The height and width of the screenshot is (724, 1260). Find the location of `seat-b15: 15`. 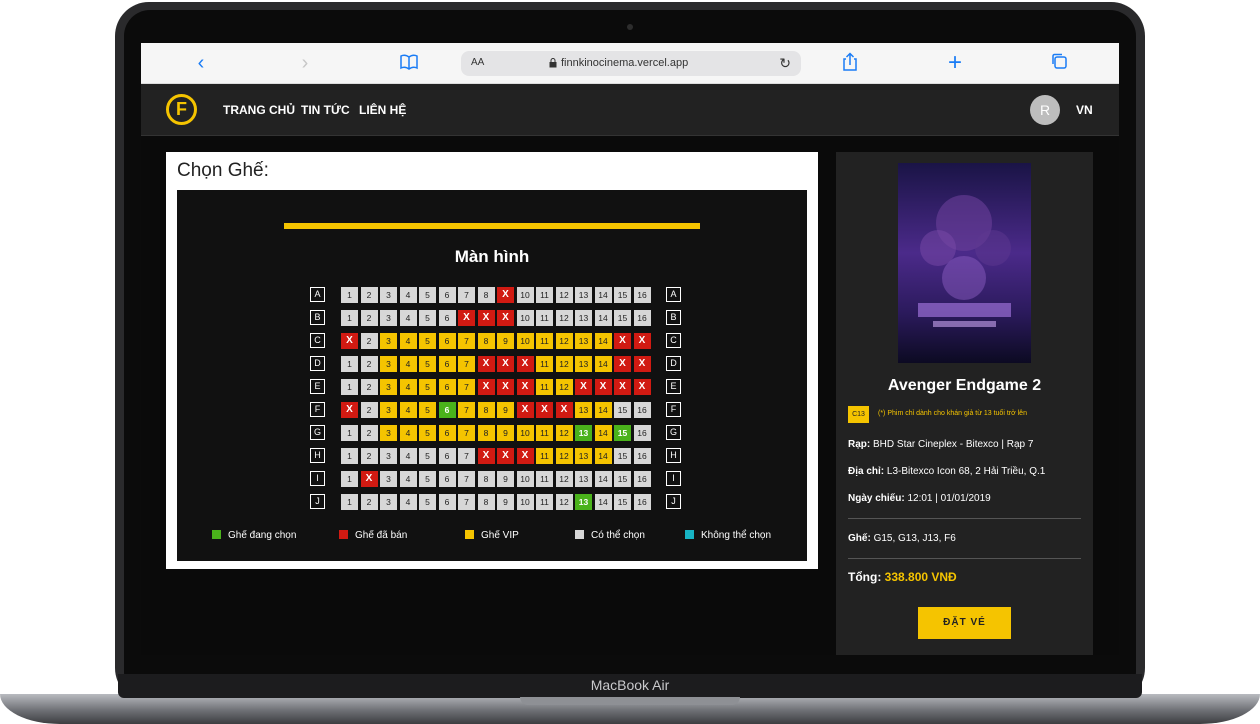

seat-b15: 15 is located at coordinates (622, 318).